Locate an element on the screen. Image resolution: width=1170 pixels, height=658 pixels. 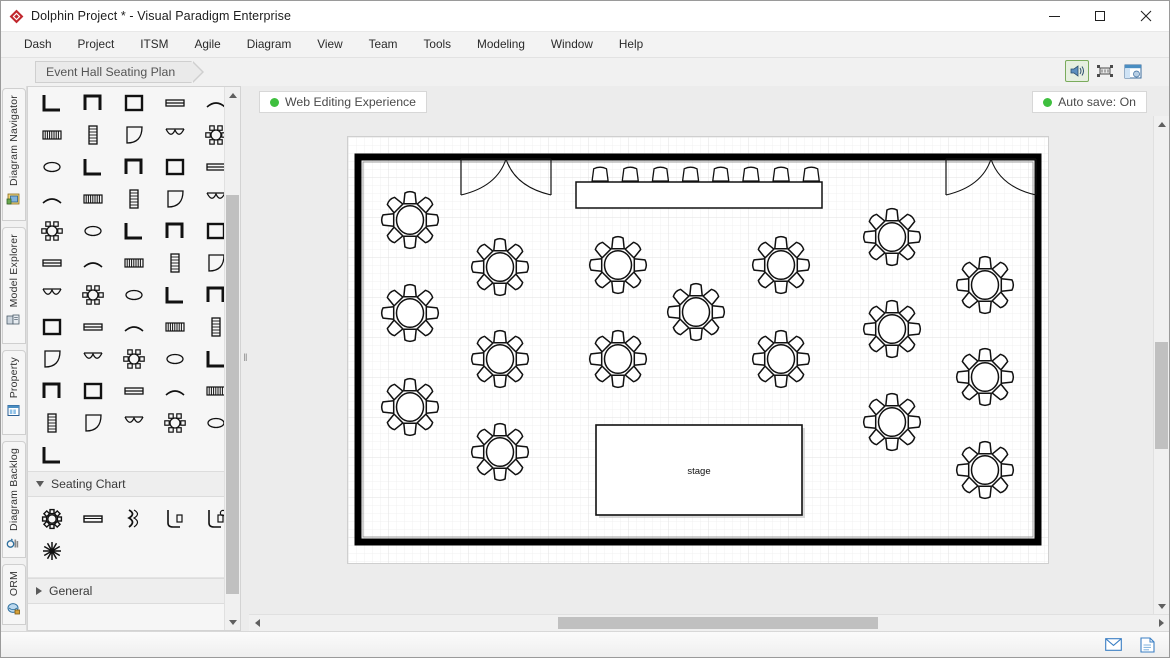
shutter-window-icon is located at coordinates (174, 135).